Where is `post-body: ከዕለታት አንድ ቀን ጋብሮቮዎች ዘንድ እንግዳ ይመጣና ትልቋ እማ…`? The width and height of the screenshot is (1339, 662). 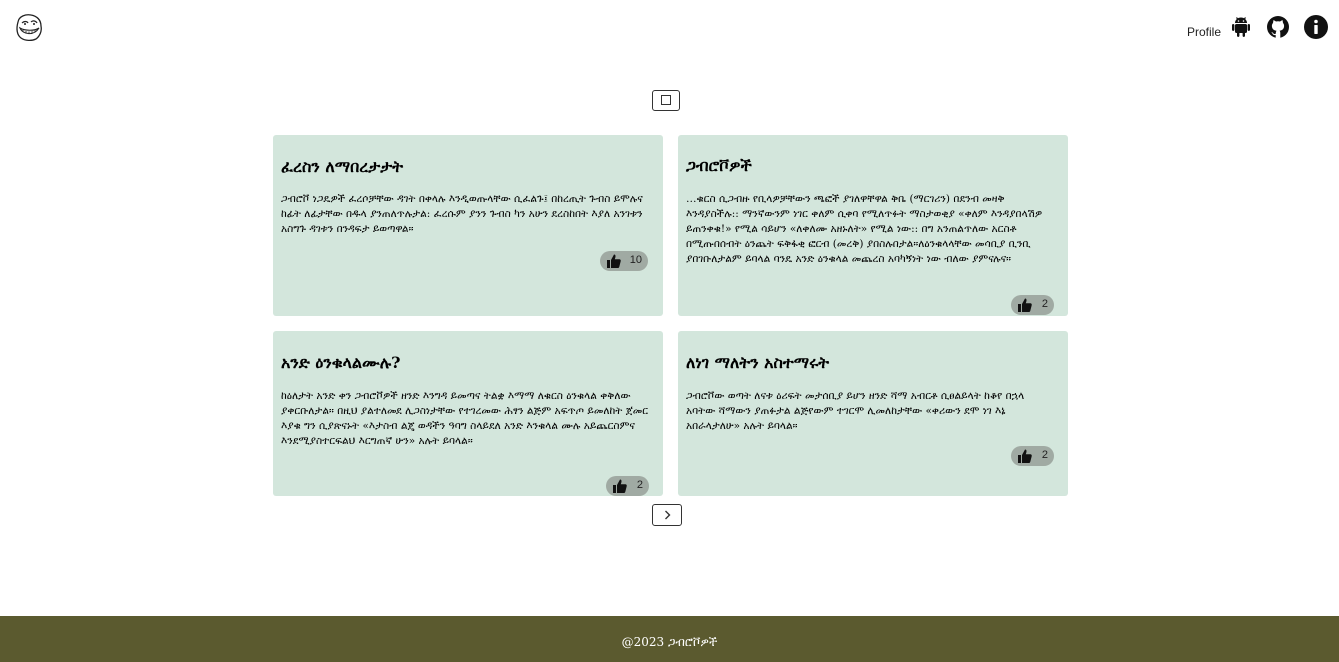 post-body: ከዕለታት አንድ ቀን ጋብሮቮዎች ዘንድ እንግዳ ይመጣና ትልቋ እማ… is located at coordinates (465, 418).